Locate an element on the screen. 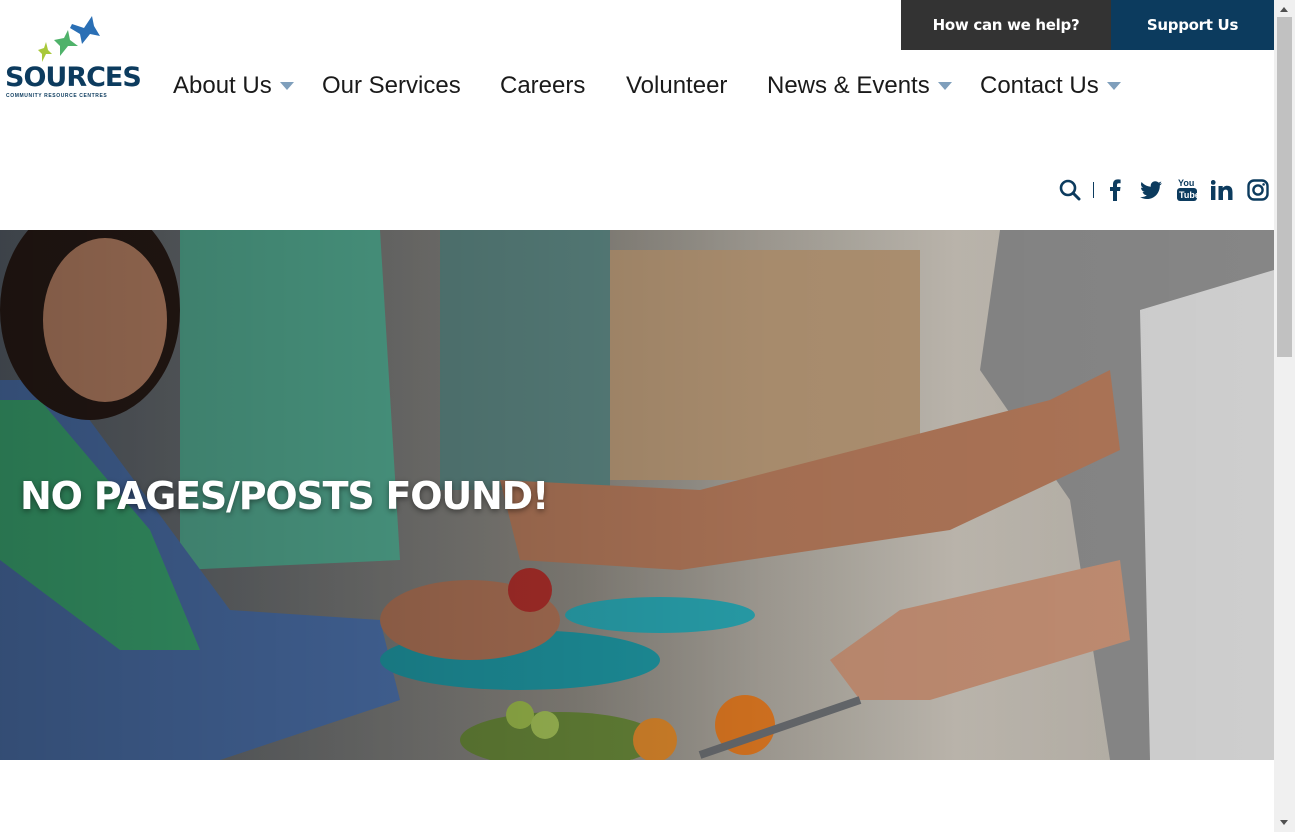  site-logo: SOURCES COMMUNITY RESOURCE CENTRES is located at coordinates (73, 59).